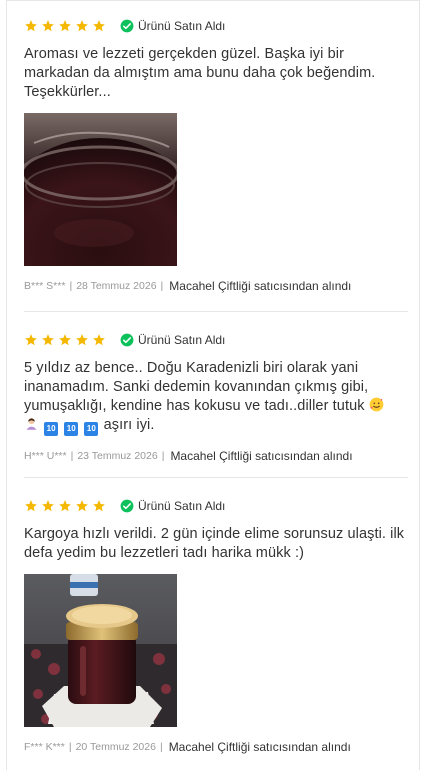 The image size is (429, 770). I want to click on review-date: 28 Temmuz 2026, so click(116, 286).